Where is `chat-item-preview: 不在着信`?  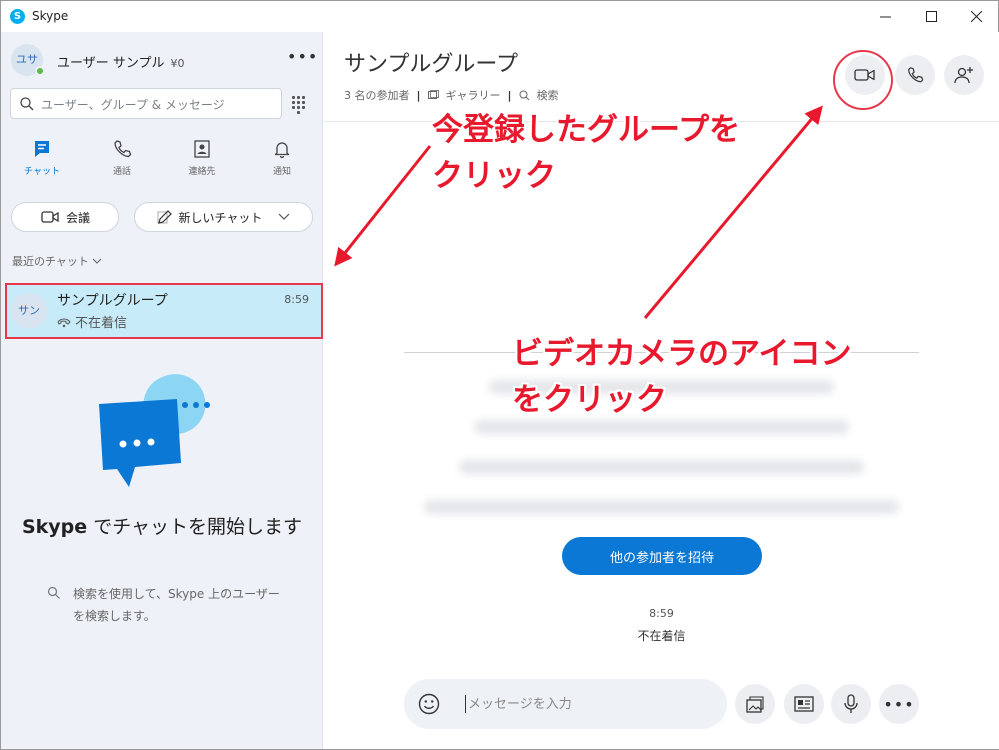 chat-item-preview: 不在着信 is located at coordinates (101, 323).